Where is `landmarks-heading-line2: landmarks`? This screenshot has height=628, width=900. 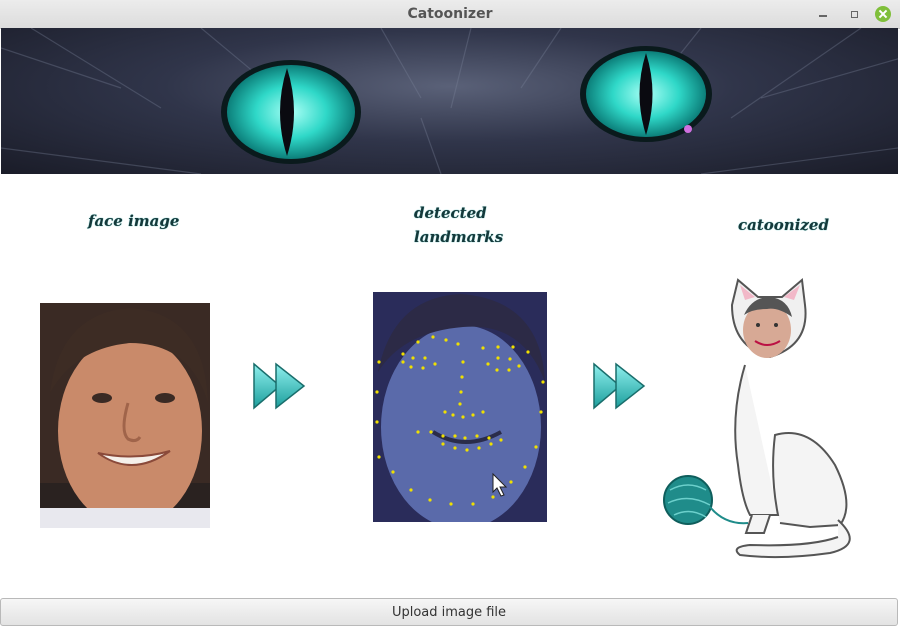 landmarks-heading-line2: landmarks is located at coordinates (459, 237).